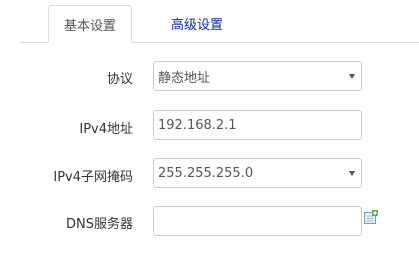 The height and width of the screenshot is (256, 419). Describe the element at coordinates (257, 221) in the screenshot. I see `dns-servers-input` at that location.